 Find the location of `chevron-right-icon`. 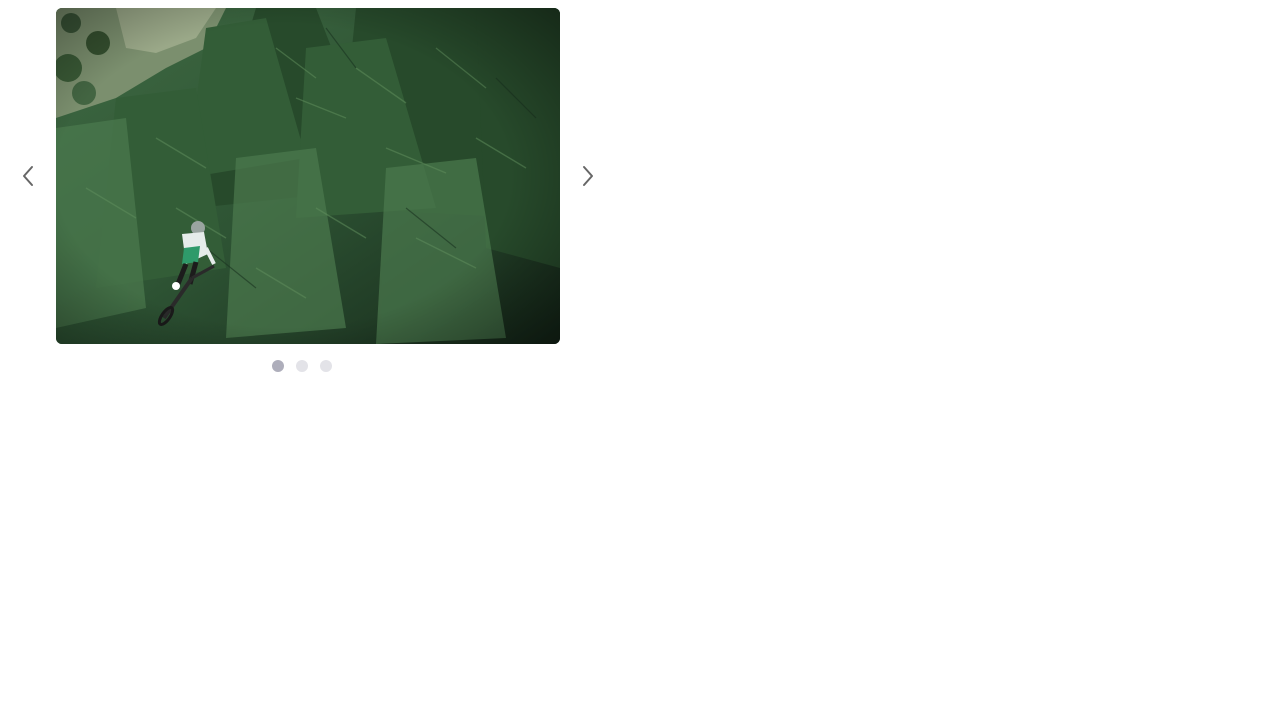

chevron-right-icon is located at coordinates (588, 176).